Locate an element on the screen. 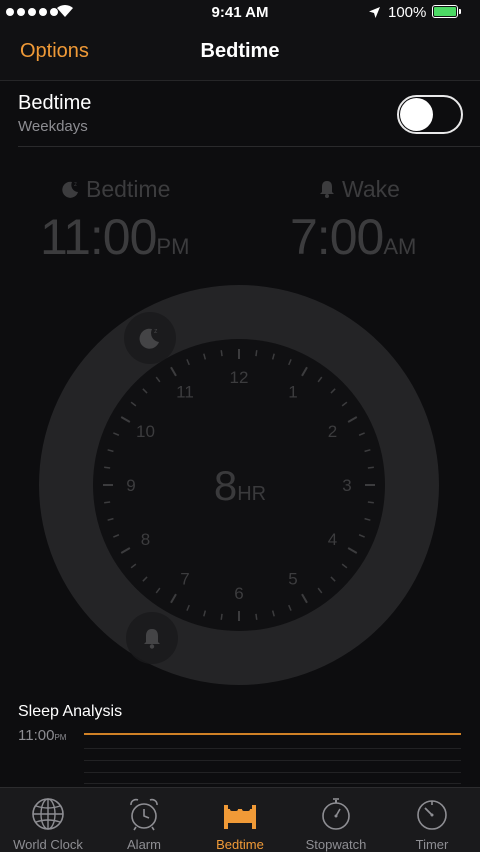 The image size is (480, 852). sleep-hours: 8HR is located at coordinates (240, 486).